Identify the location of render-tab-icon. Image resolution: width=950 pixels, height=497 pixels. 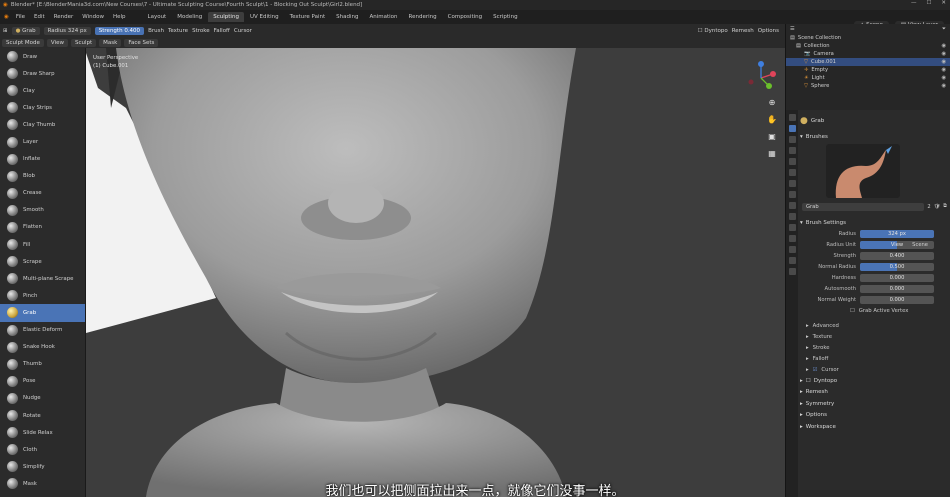
(792, 139).